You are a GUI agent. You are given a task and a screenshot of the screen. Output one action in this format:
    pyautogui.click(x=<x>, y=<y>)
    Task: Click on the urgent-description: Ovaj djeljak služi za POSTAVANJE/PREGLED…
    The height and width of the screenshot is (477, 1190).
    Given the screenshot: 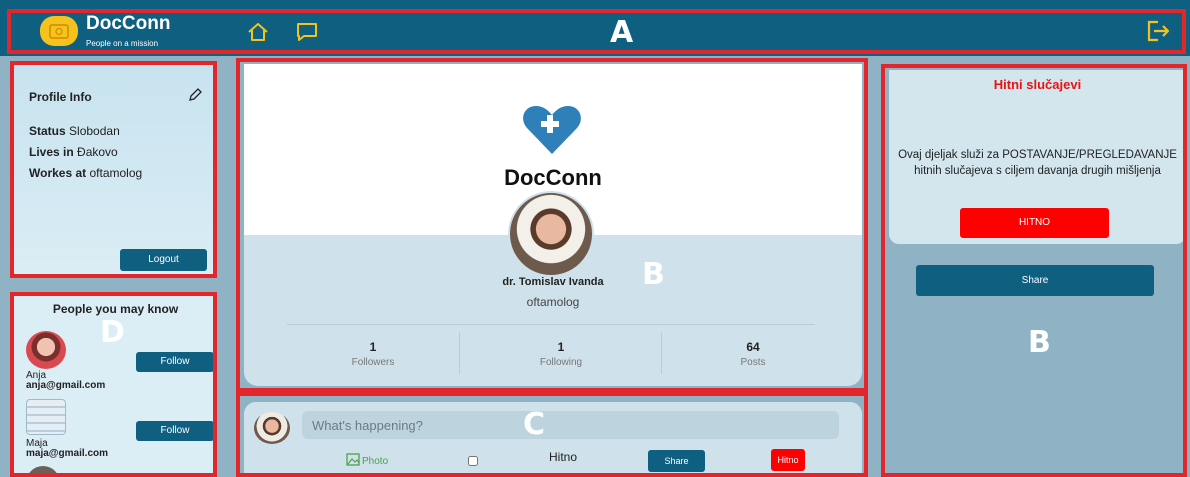 What is the action you would take?
    pyautogui.click(x=1037, y=163)
    